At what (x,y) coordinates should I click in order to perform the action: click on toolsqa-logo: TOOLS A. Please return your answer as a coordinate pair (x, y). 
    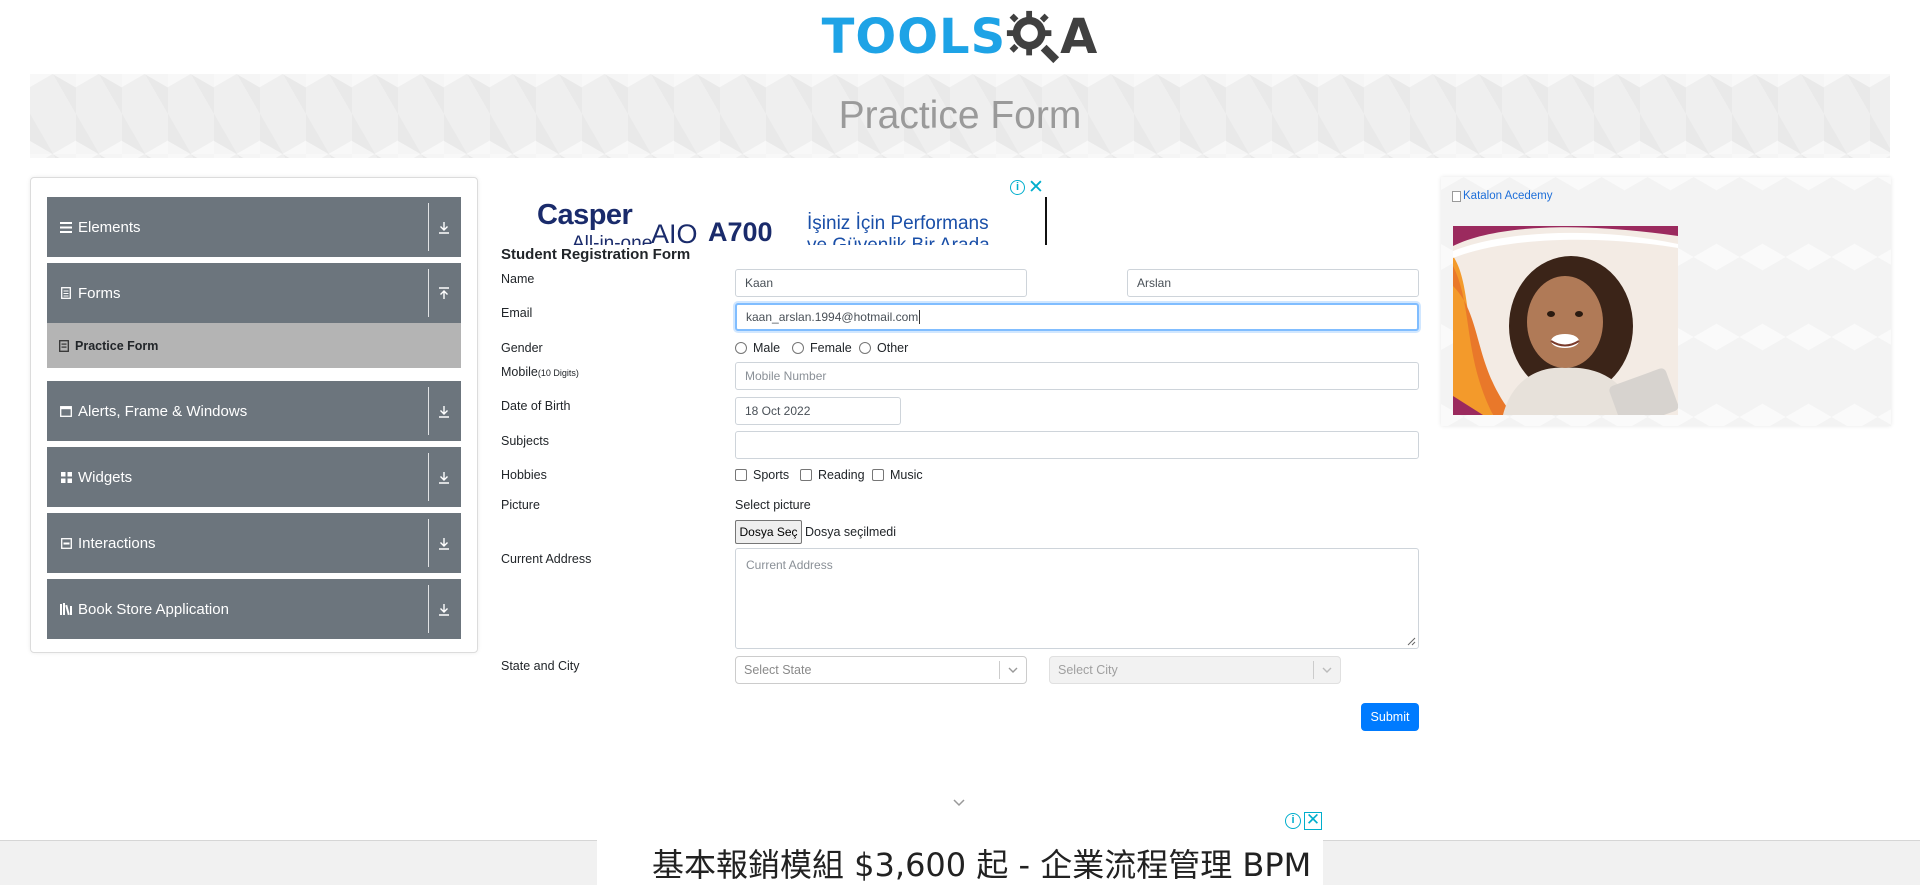
    Looking at the image, I should click on (960, 37).